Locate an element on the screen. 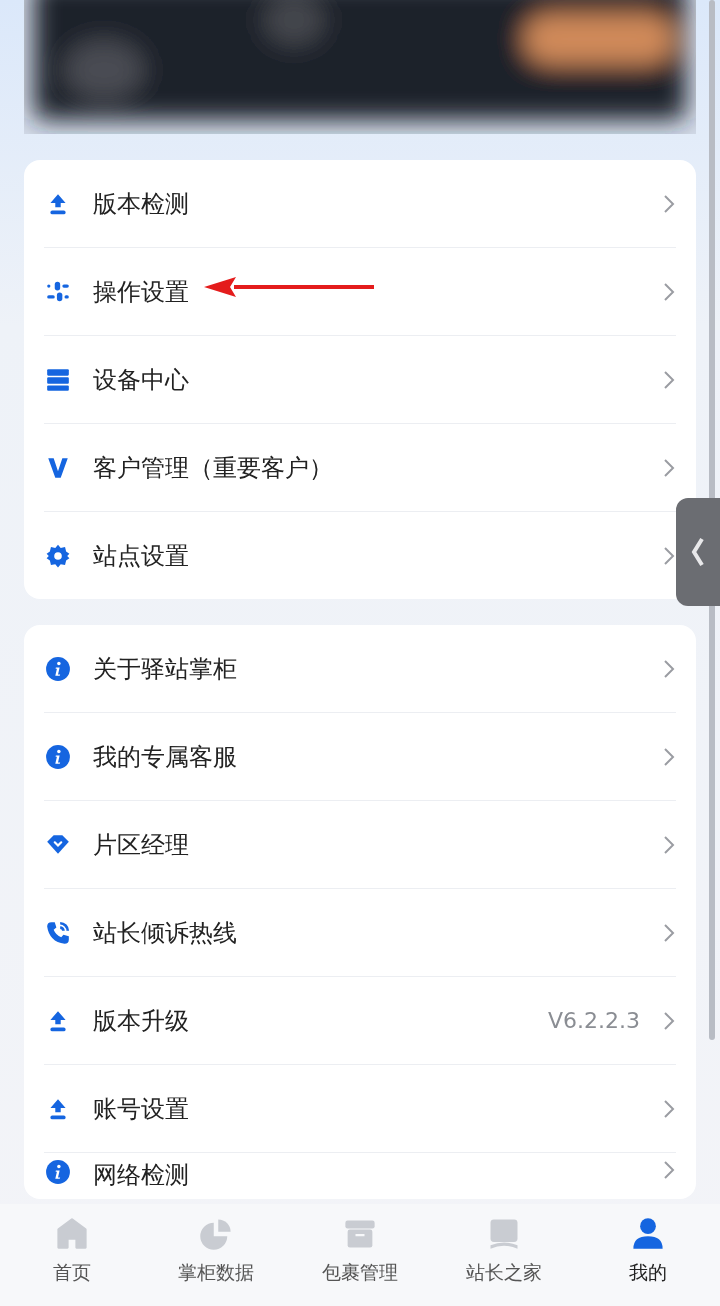  gear-icon is located at coordinates (58, 555).